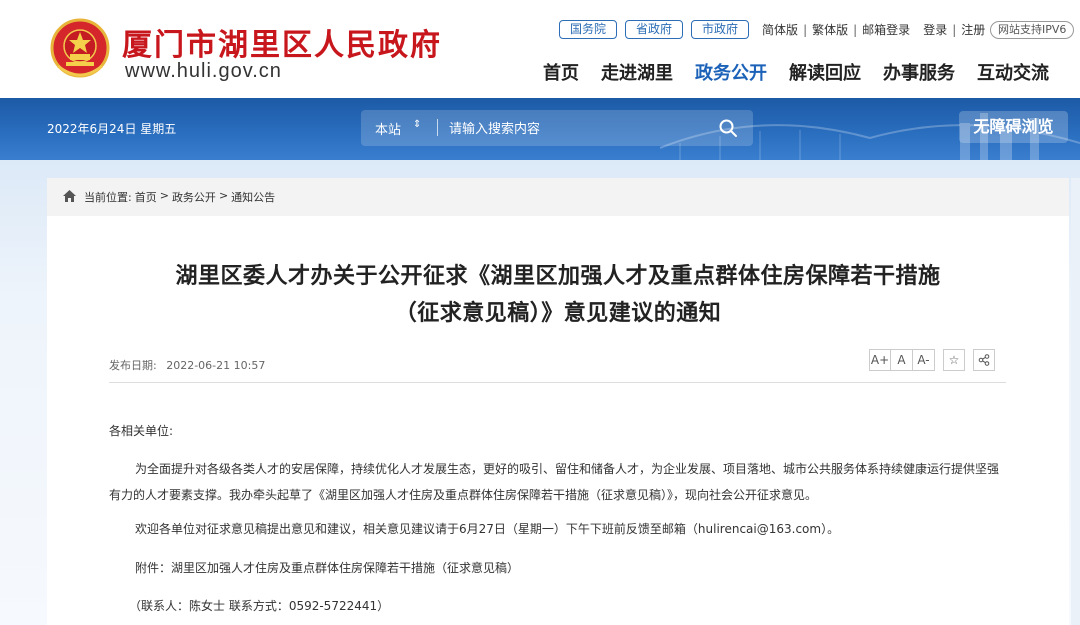 The width and height of the screenshot is (1080, 625). Describe the element at coordinates (133, 365) in the screenshot. I see `publish-label: 发布日期:` at that location.